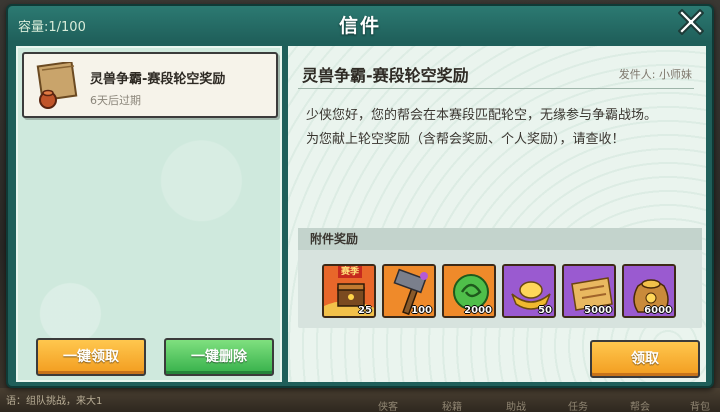 The height and width of the screenshot is (412, 720). I want to click on detail-title: 灵兽争霸-赛段轮空奖励, so click(385, 75).